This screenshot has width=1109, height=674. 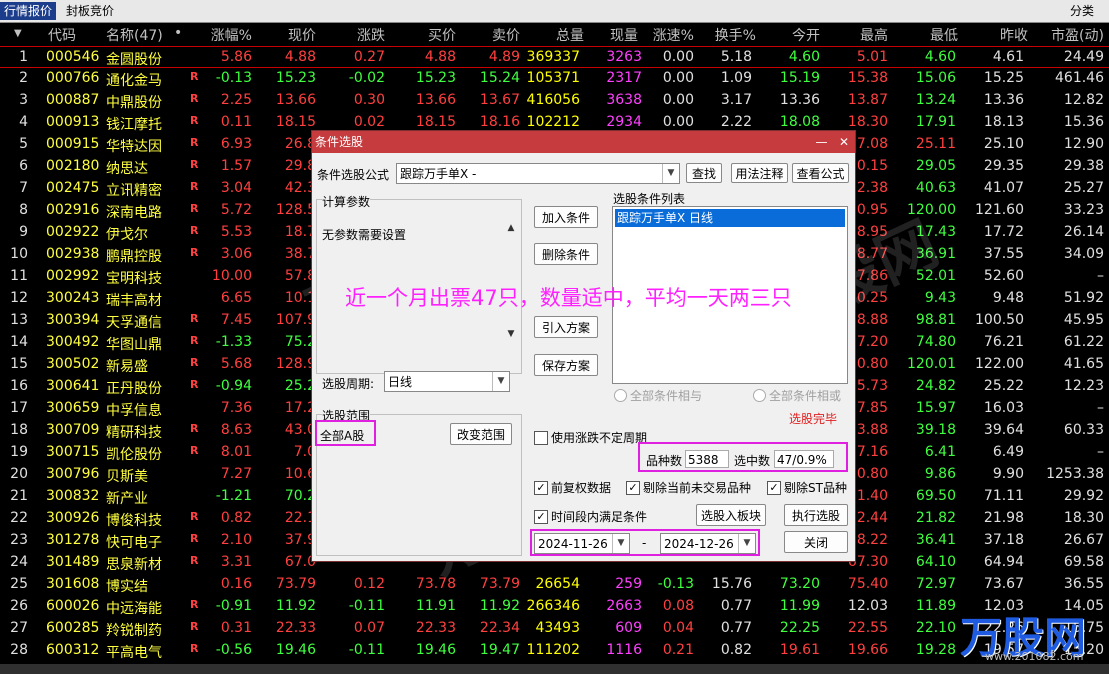 I want to click on usage-button: 用法注释, so click(x=759, y=173).